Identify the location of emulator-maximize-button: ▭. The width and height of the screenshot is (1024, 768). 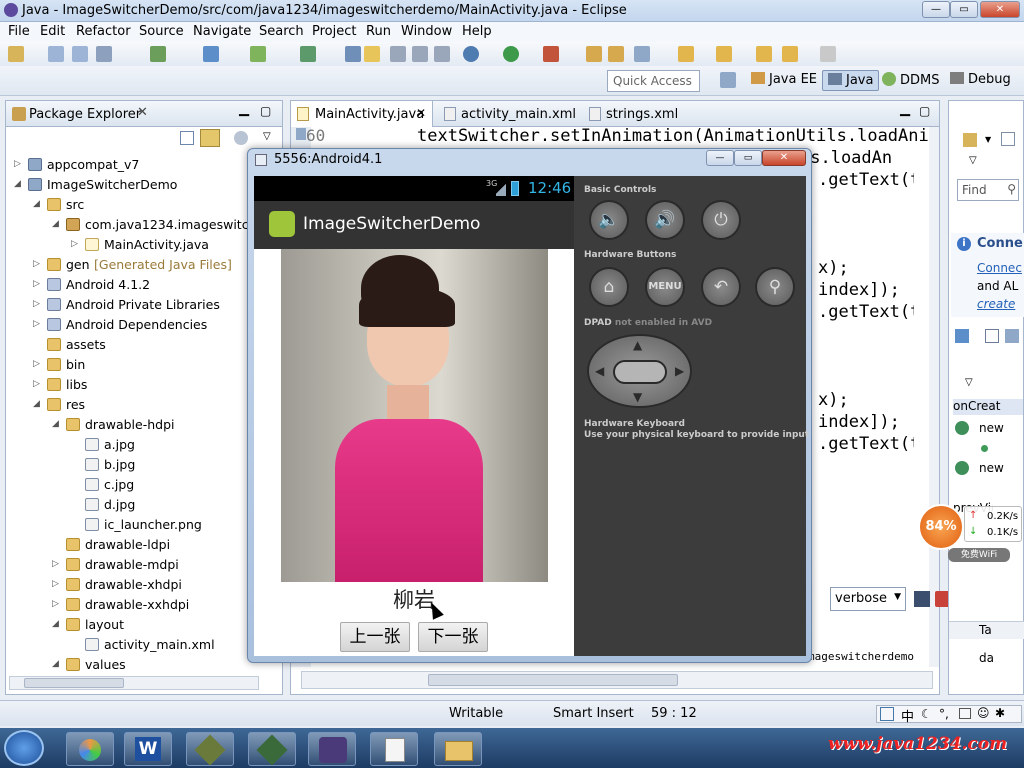
(748, 158).